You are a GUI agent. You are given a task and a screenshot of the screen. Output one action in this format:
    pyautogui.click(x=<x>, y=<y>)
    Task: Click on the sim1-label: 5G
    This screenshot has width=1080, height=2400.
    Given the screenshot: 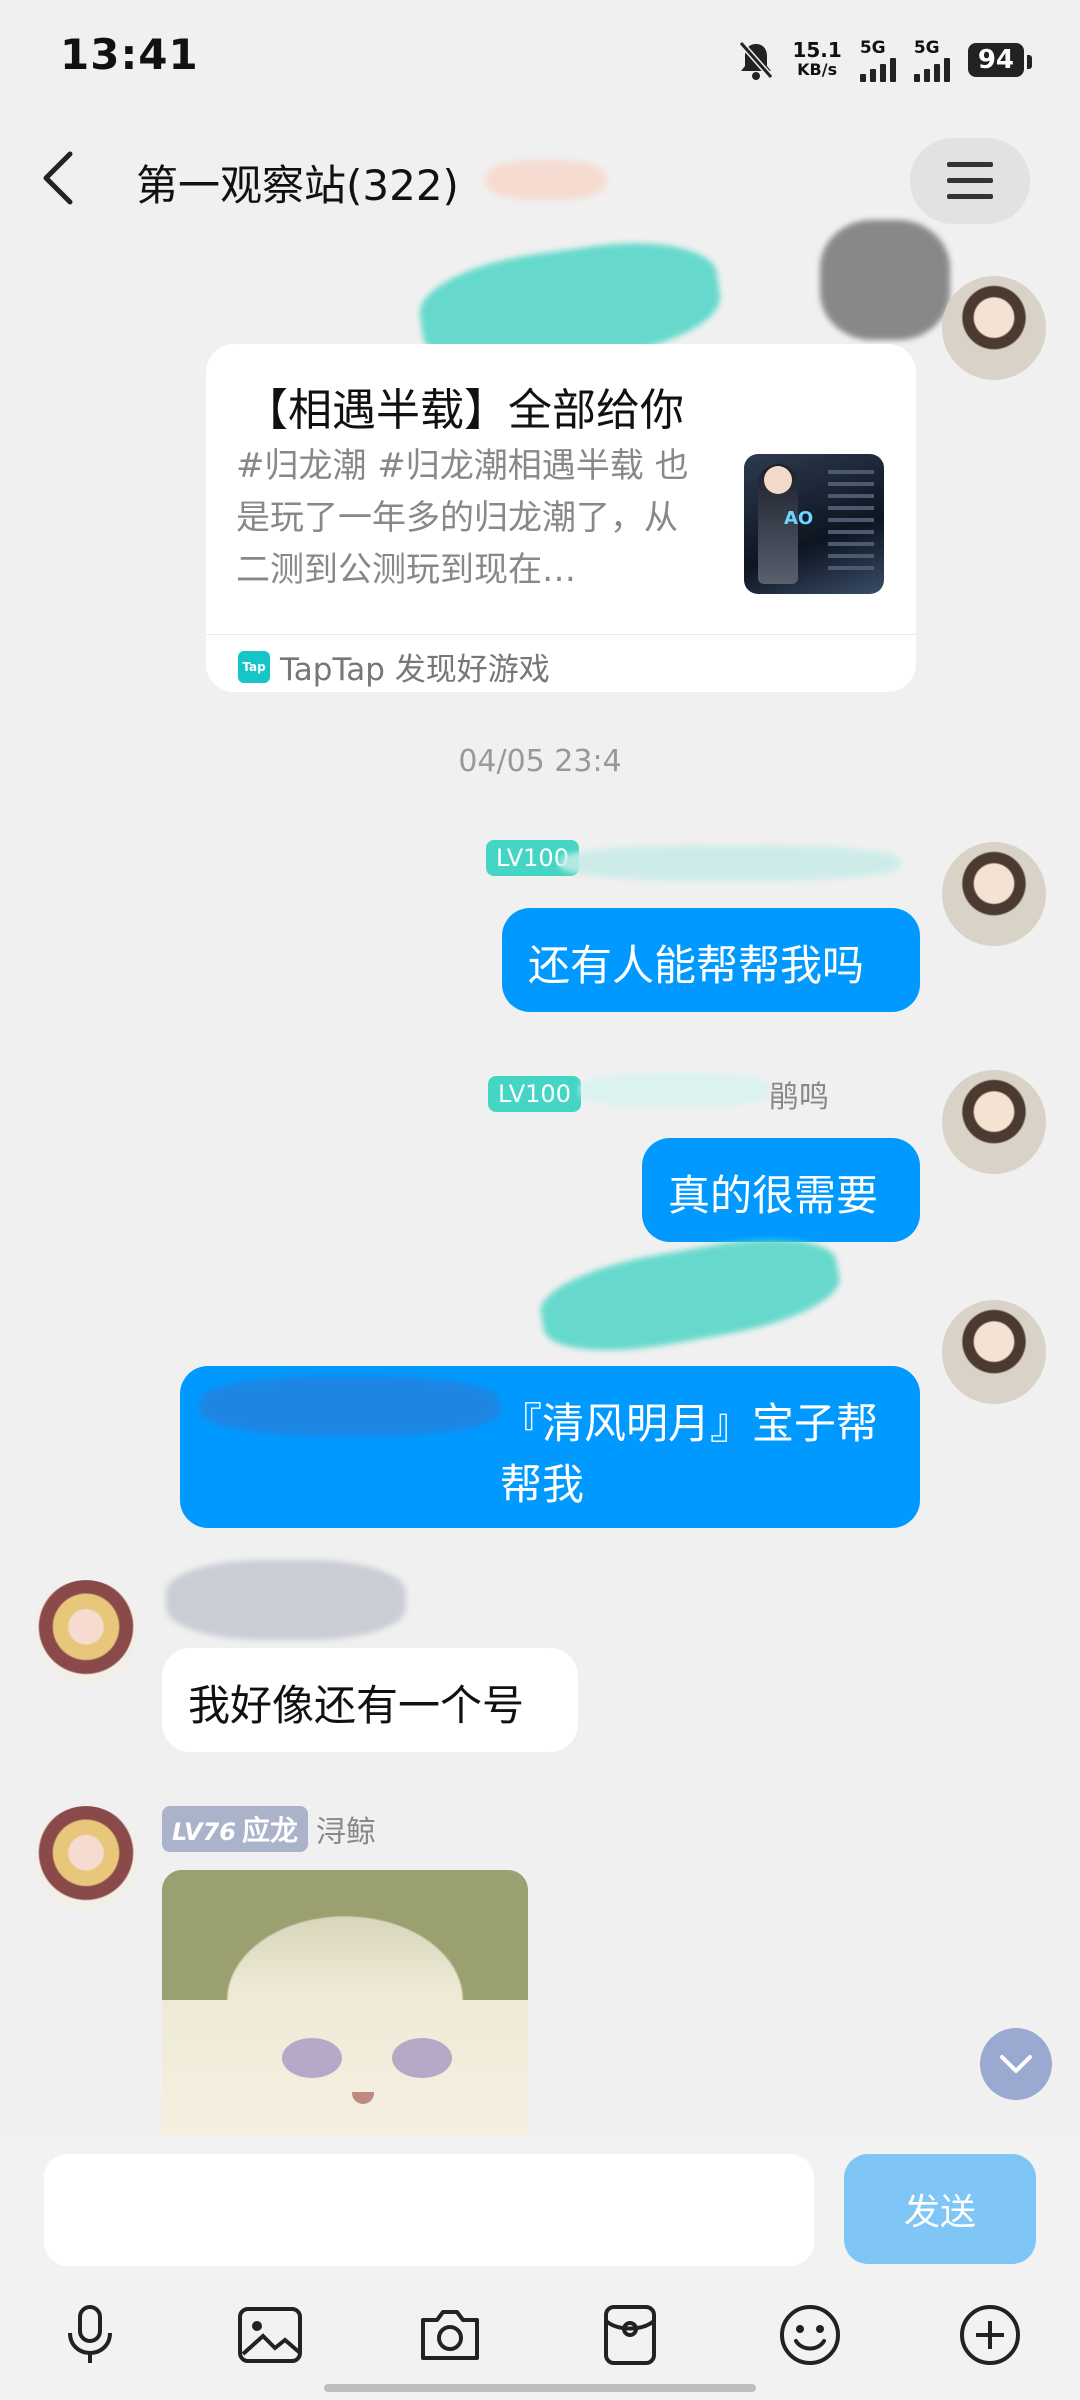 What is the action you would take?
    pyautogui.click(x=872, y=48)
    